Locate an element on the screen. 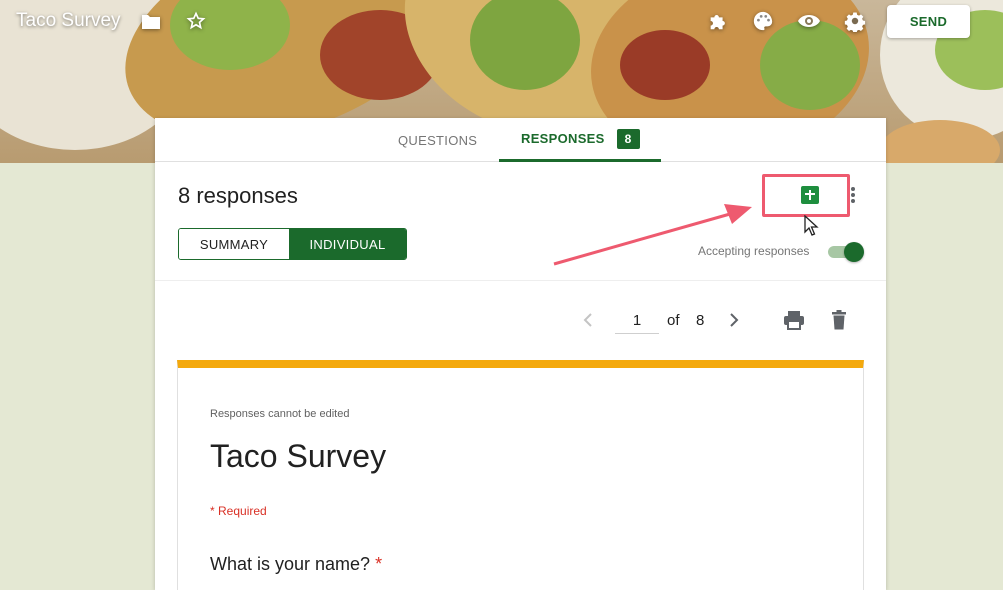 The image size is (1003, 590). page-of-label: of is located at coordinates (673, 320).